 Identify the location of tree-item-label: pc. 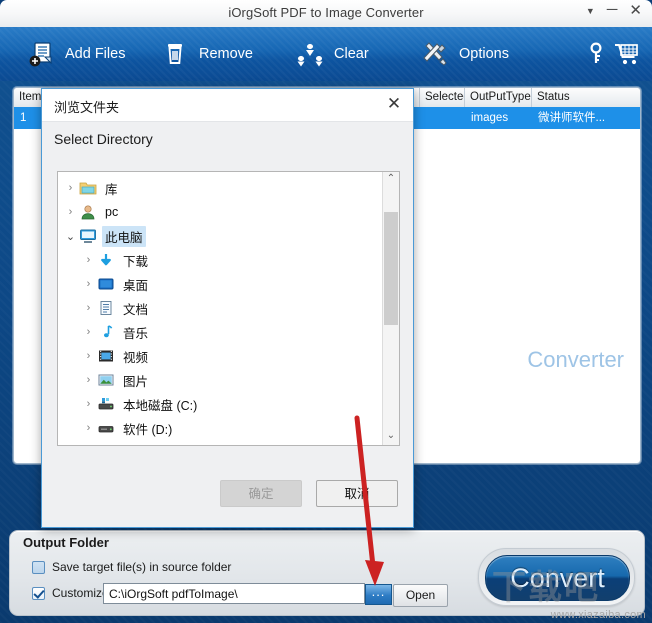
(112, 212).